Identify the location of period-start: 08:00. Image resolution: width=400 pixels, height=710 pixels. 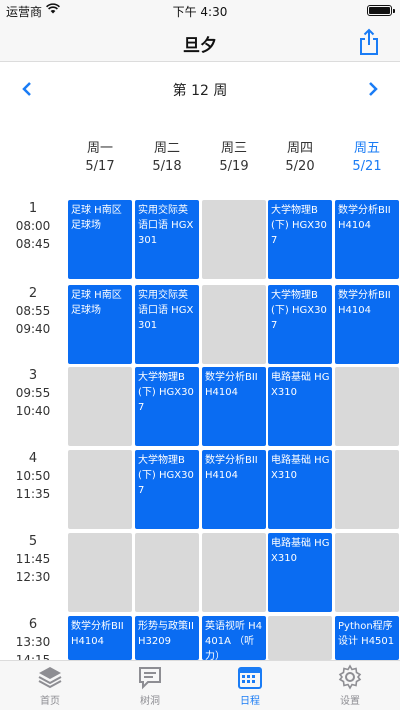
(33, 226).